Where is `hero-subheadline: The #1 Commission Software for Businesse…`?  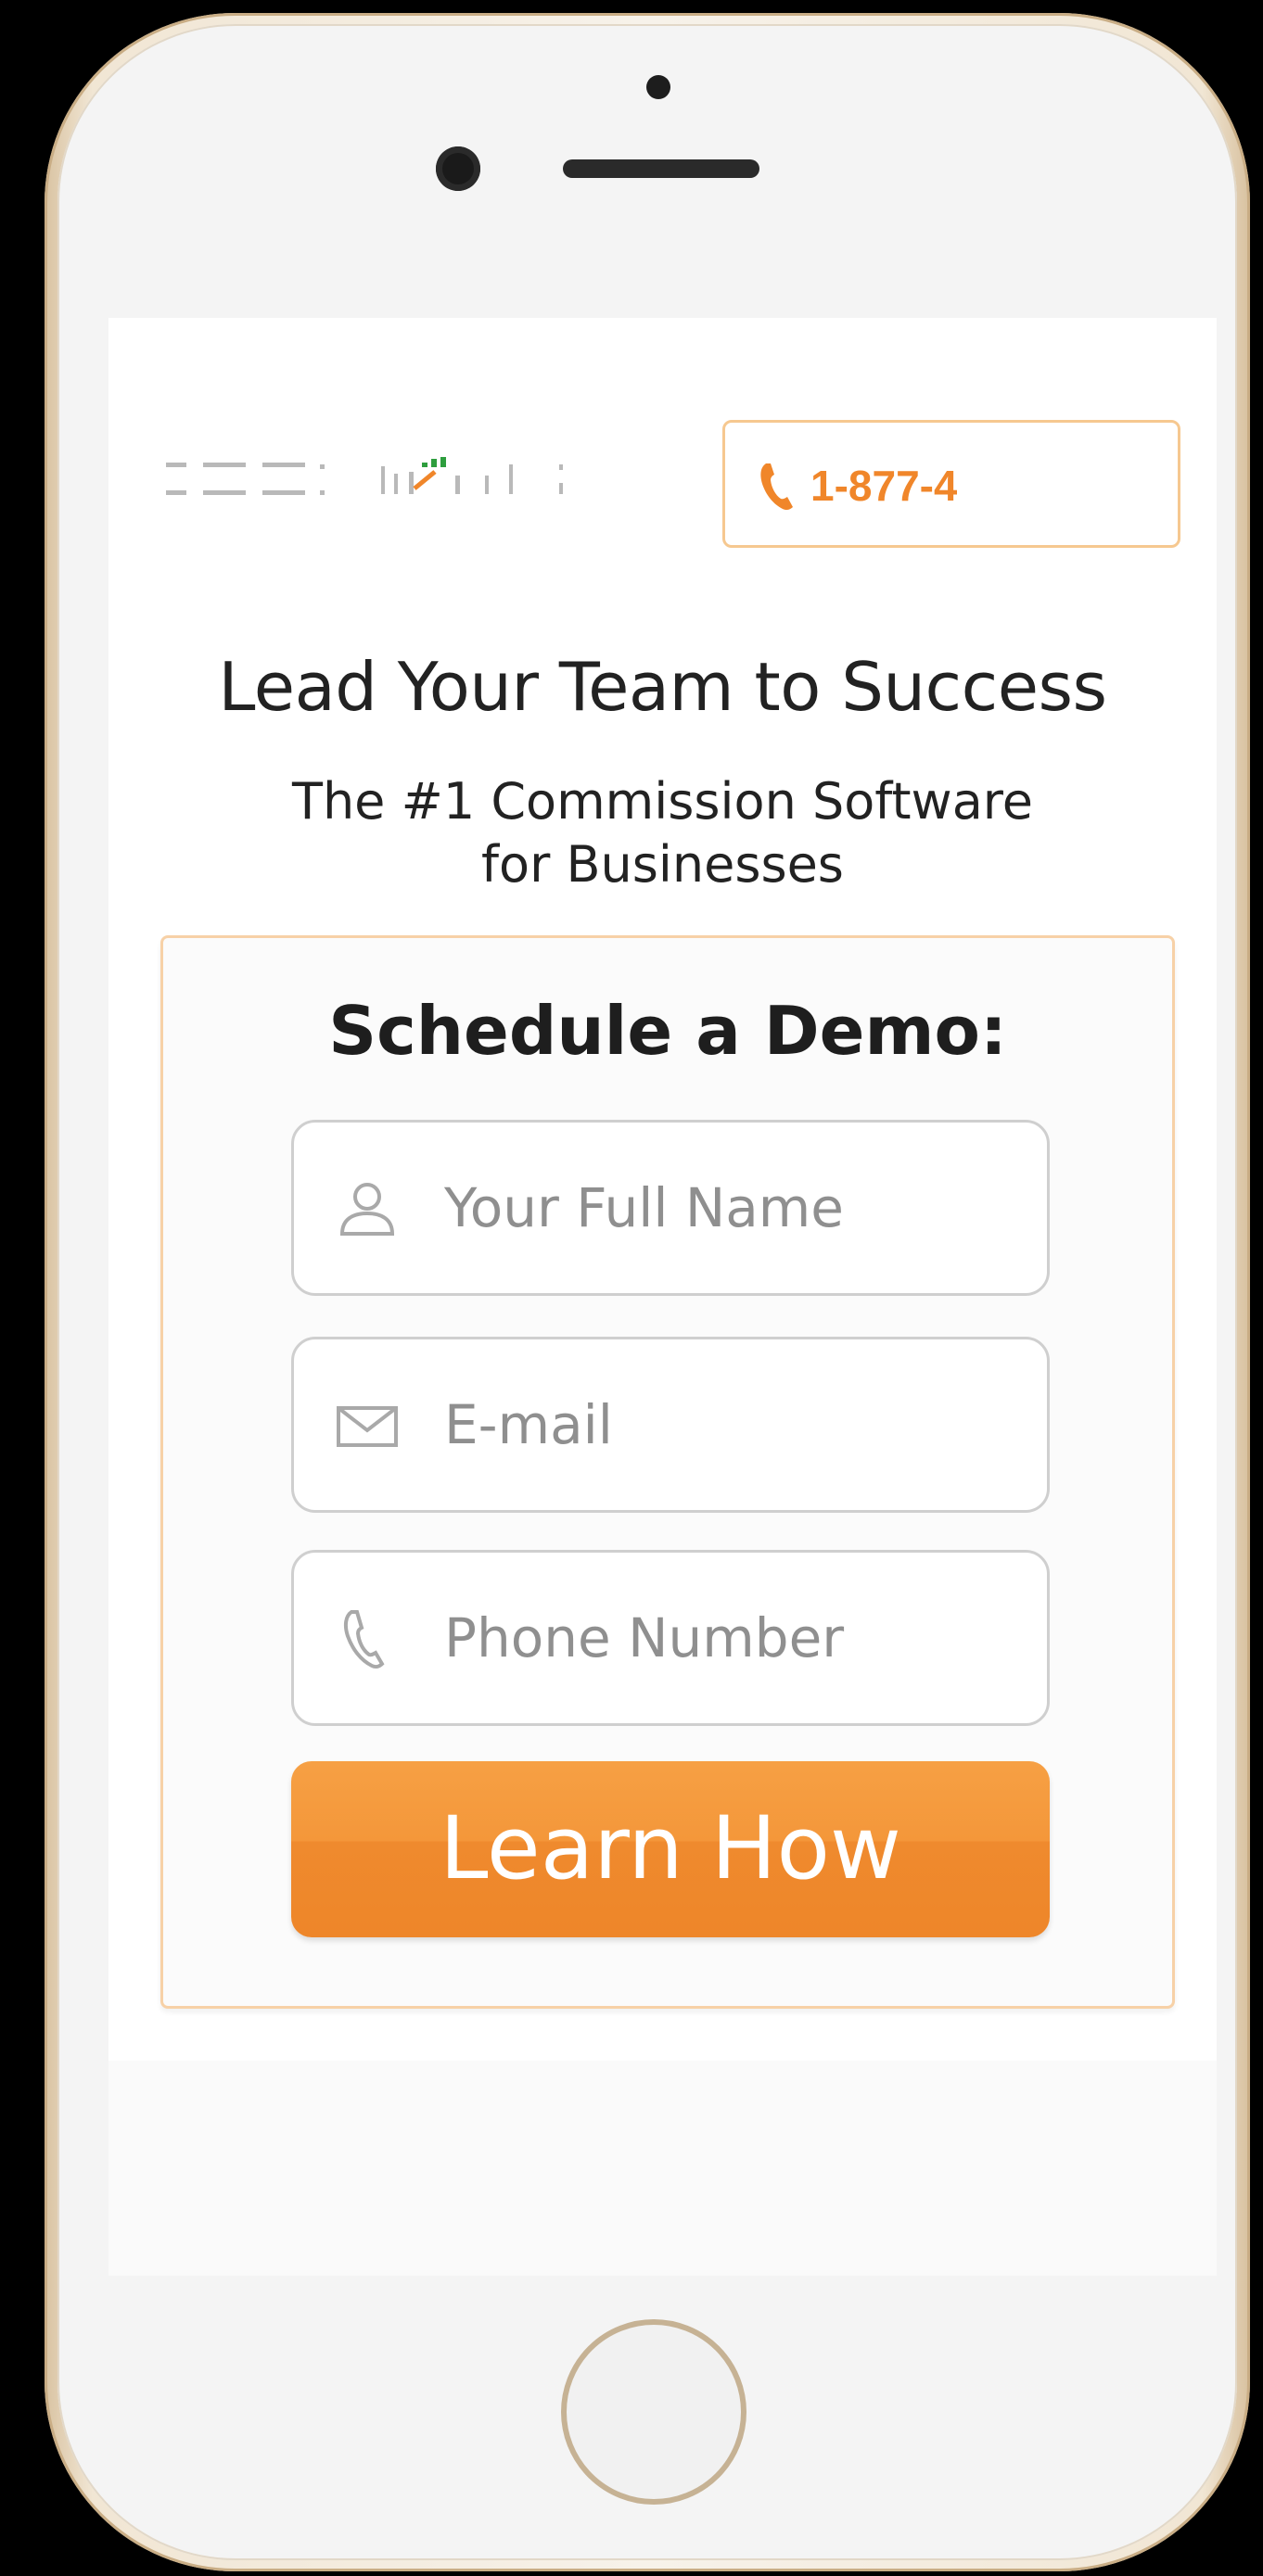 hero-subheadline: The #1 Commission Software for Businesse… is located at coordinates (662, 833).